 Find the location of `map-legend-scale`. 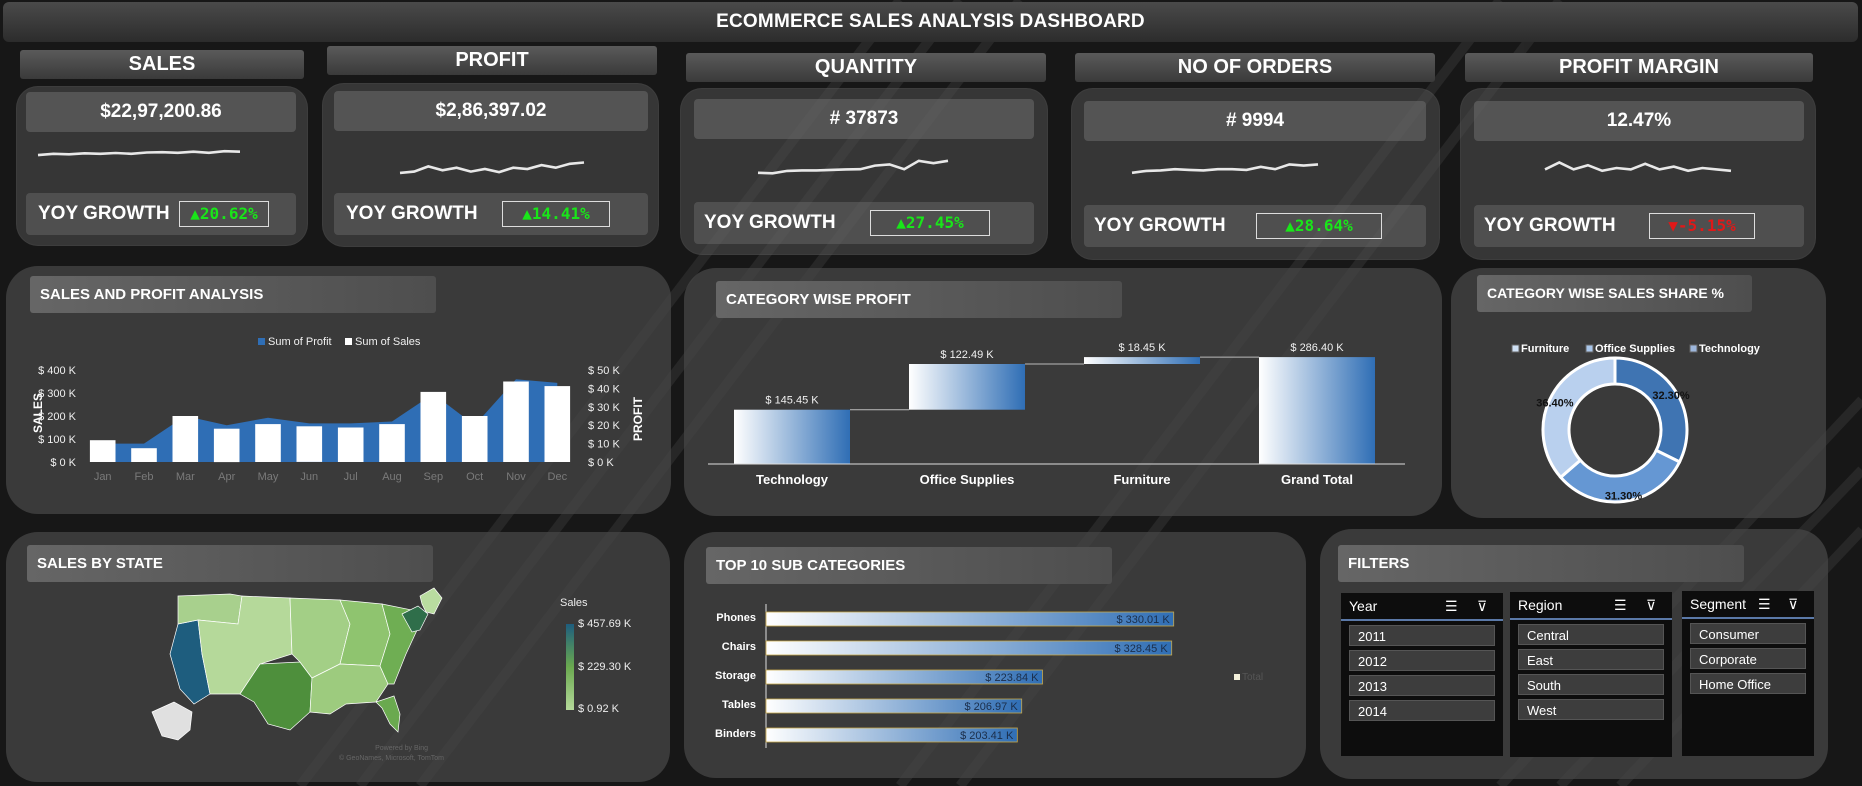

map-legend-scale is located at coordinates (570, 667).